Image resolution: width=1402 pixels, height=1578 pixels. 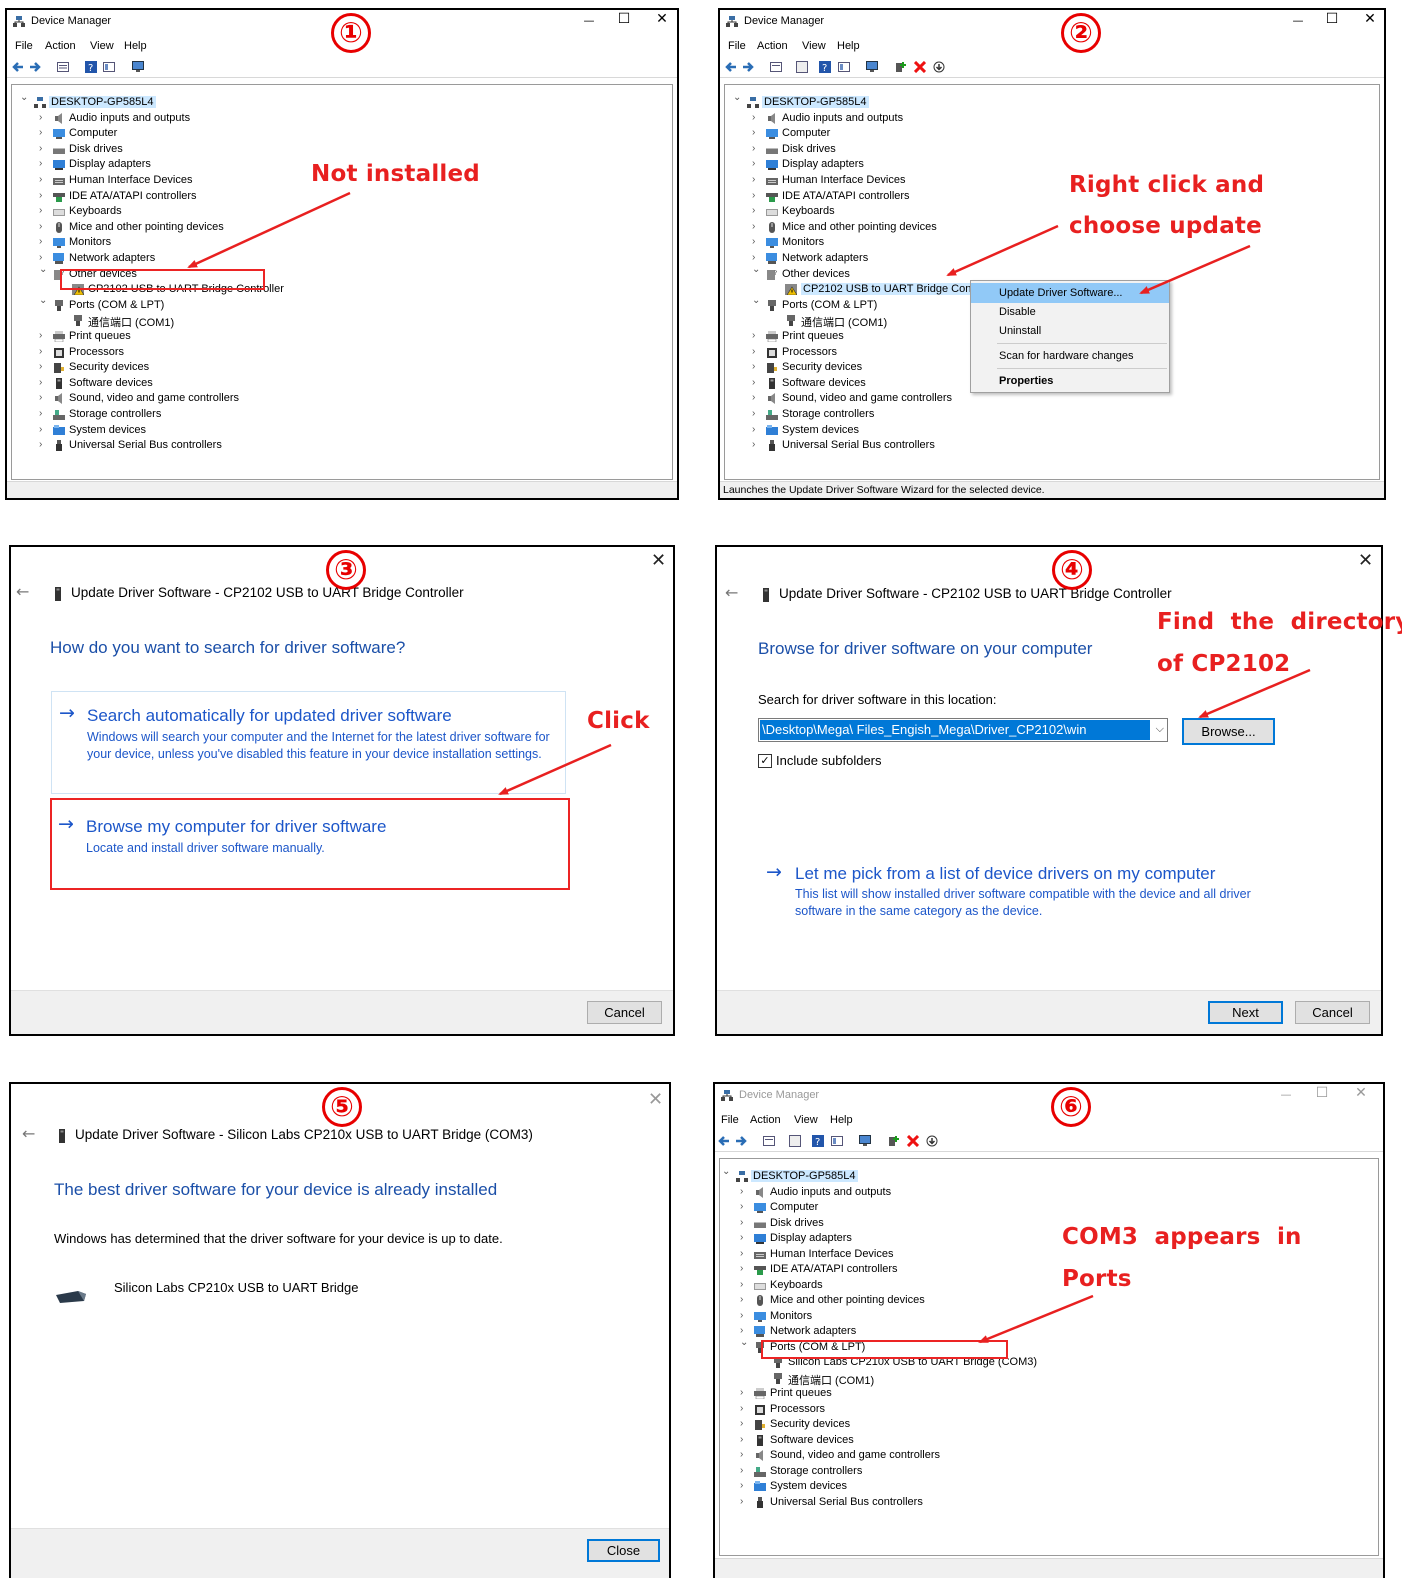 What do you see at coordinates (35, 67) in the screenshot?
I see `forward-icon` at bounding box center [35, 67].